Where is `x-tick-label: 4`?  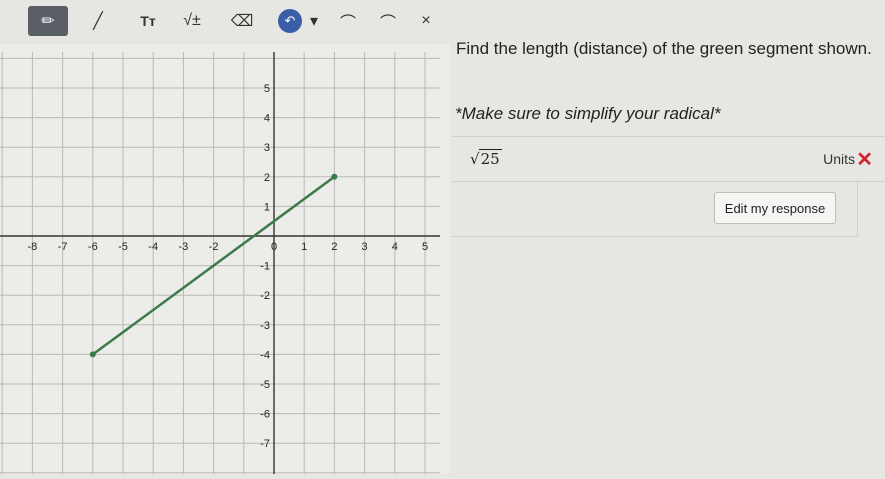 x-tick-label: 4 is located at coordinates (395, 247).